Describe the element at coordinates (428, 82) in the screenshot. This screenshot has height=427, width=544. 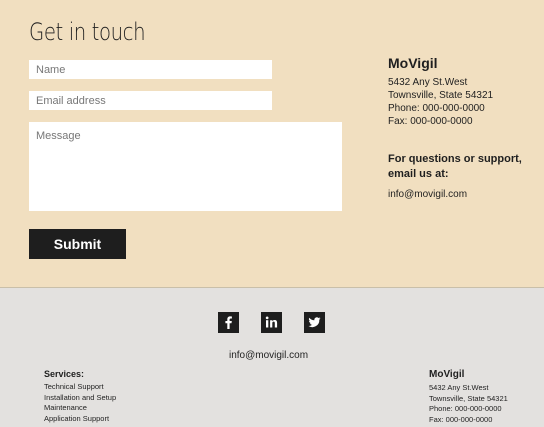
I see `company-address-line1: 5432 Any St.West` at that location.